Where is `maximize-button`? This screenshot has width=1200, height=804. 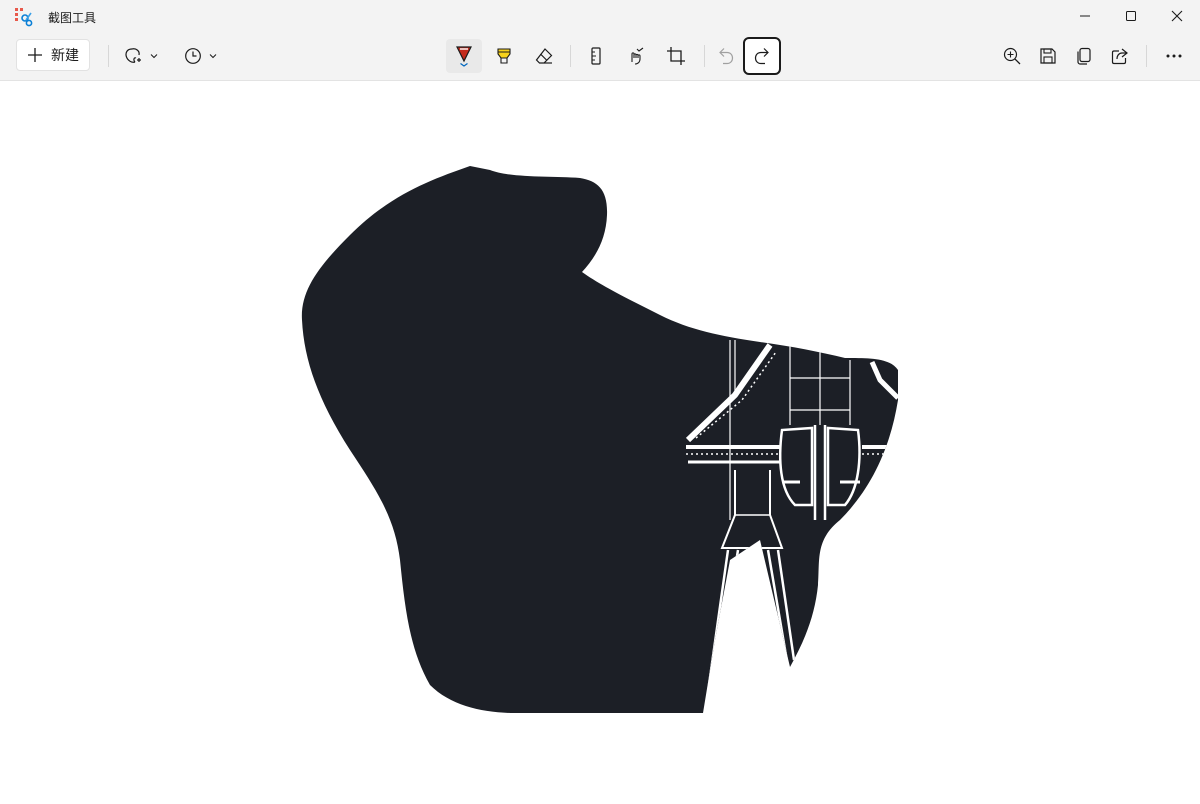
maximize-button is located at coordinates (1131, 16).